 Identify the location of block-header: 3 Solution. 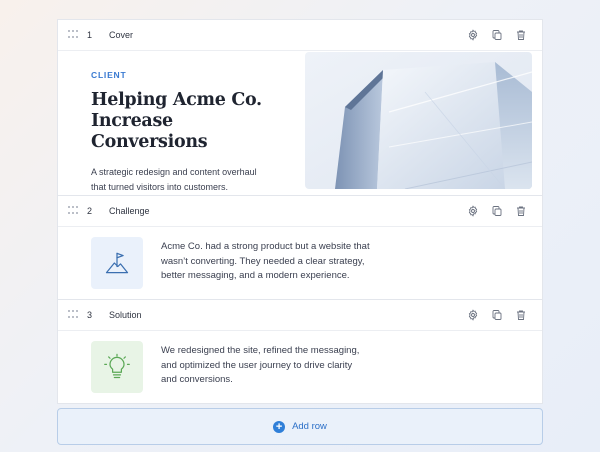
(300, 315).